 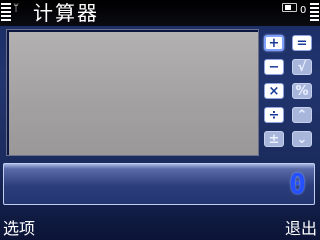 I want to click on percent-button: %, so click(x=302, y=91).